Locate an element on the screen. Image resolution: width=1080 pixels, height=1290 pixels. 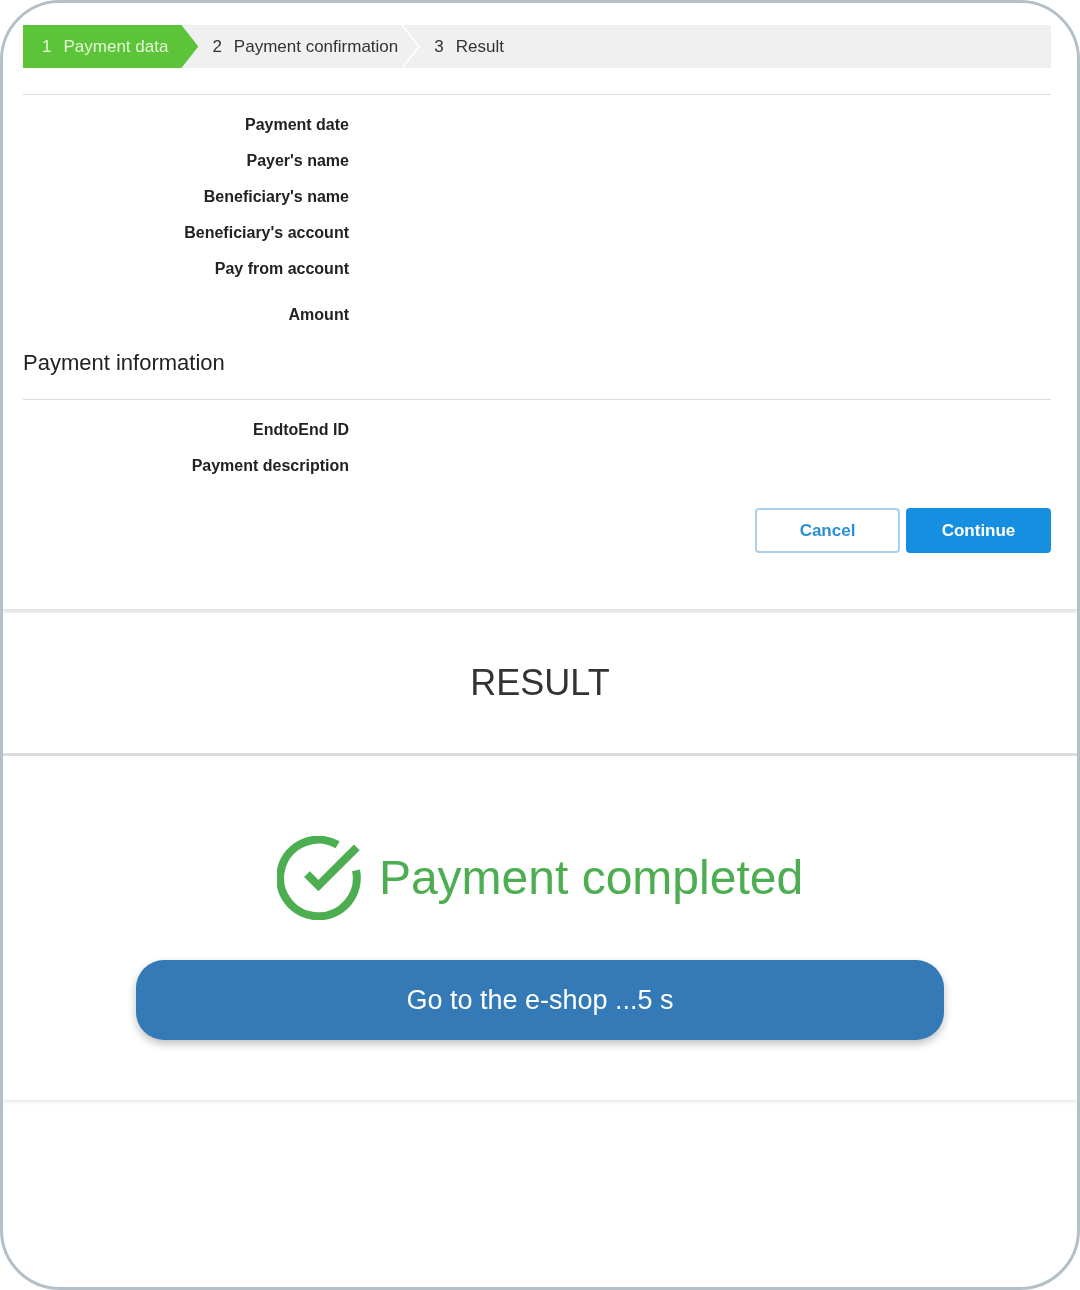
field-label: Amount is located at coordinates (318, 315).